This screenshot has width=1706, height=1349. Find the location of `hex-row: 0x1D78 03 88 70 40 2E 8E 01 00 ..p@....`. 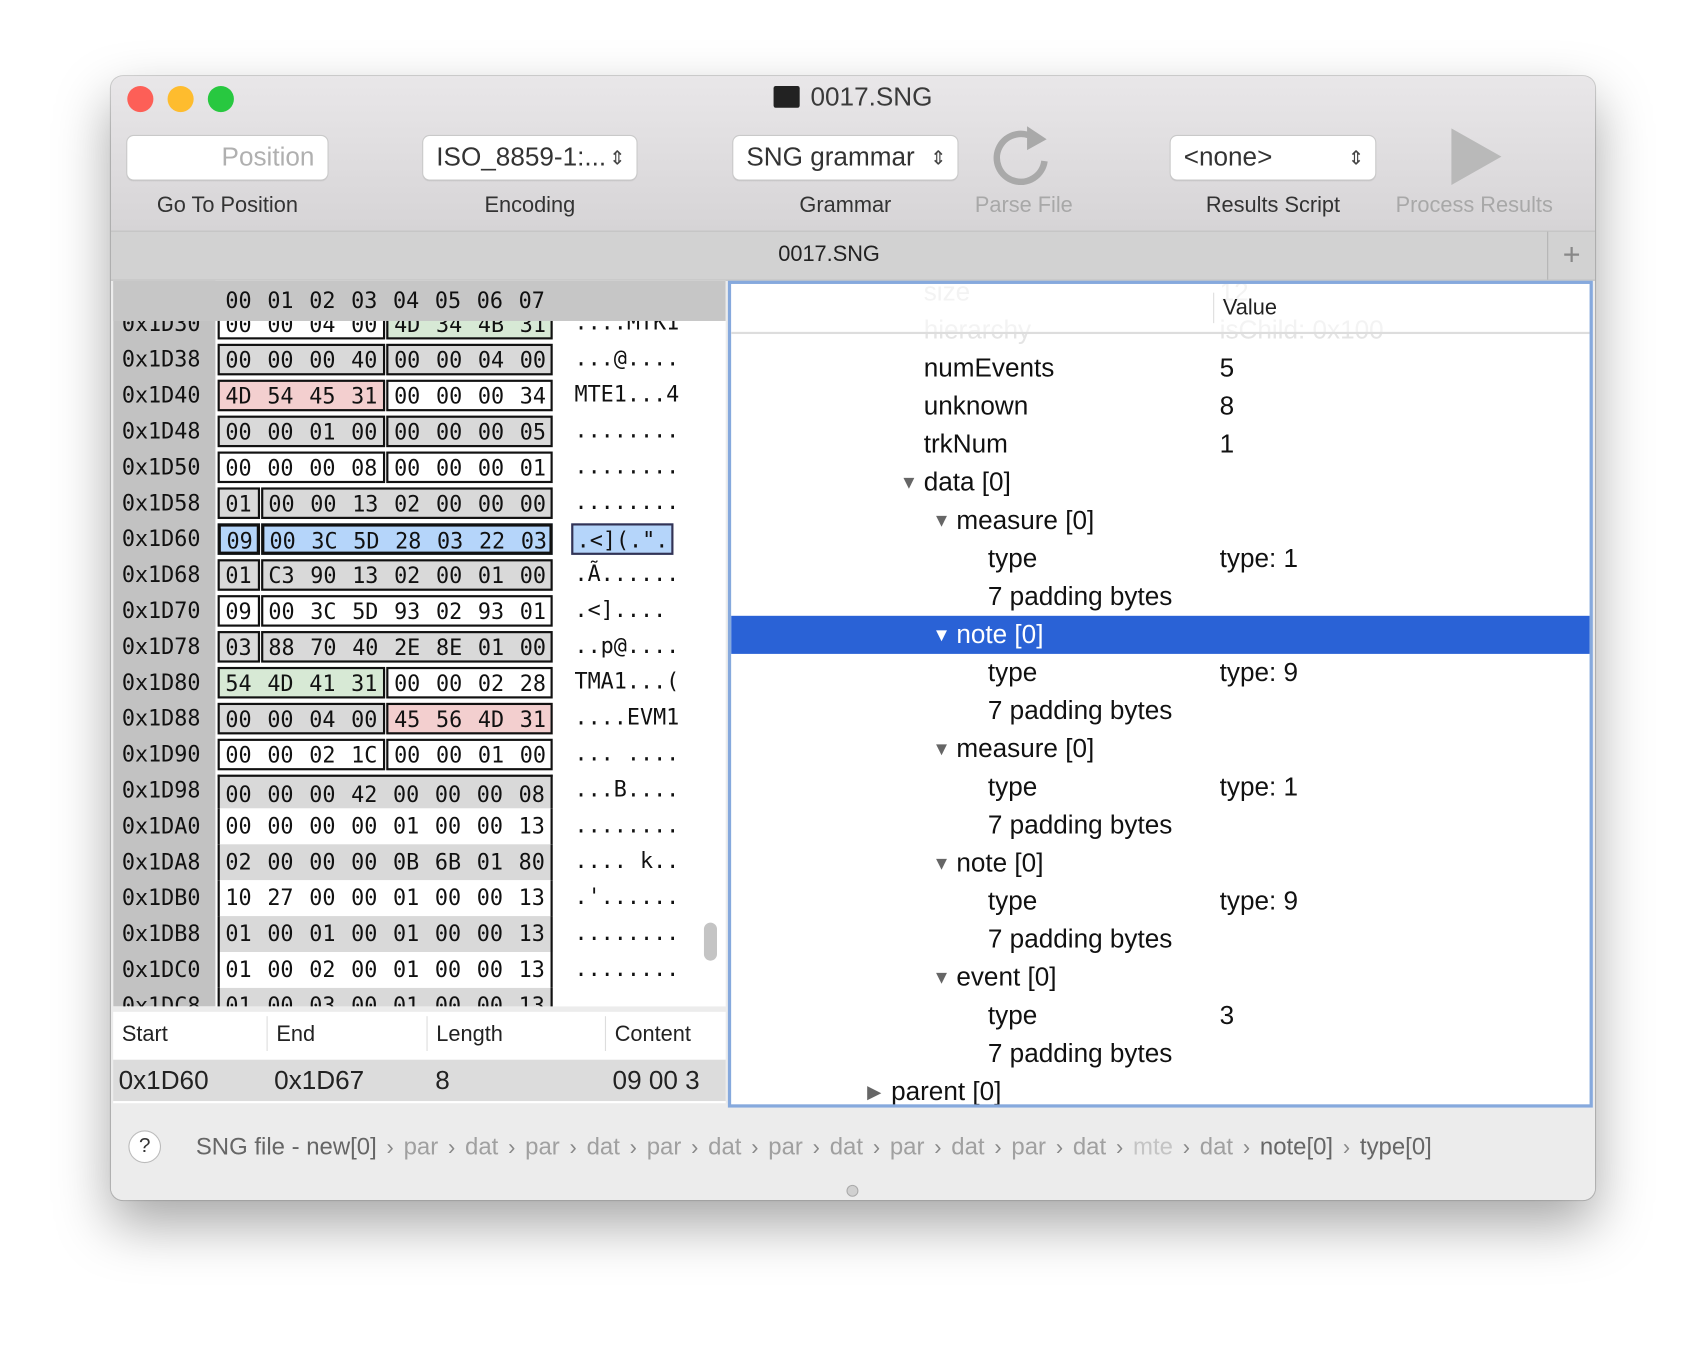

hex-row: 0x1D78 03 88 70 40 2E 8E 01 00 ..p@.... is located at coordinates (419, 647).